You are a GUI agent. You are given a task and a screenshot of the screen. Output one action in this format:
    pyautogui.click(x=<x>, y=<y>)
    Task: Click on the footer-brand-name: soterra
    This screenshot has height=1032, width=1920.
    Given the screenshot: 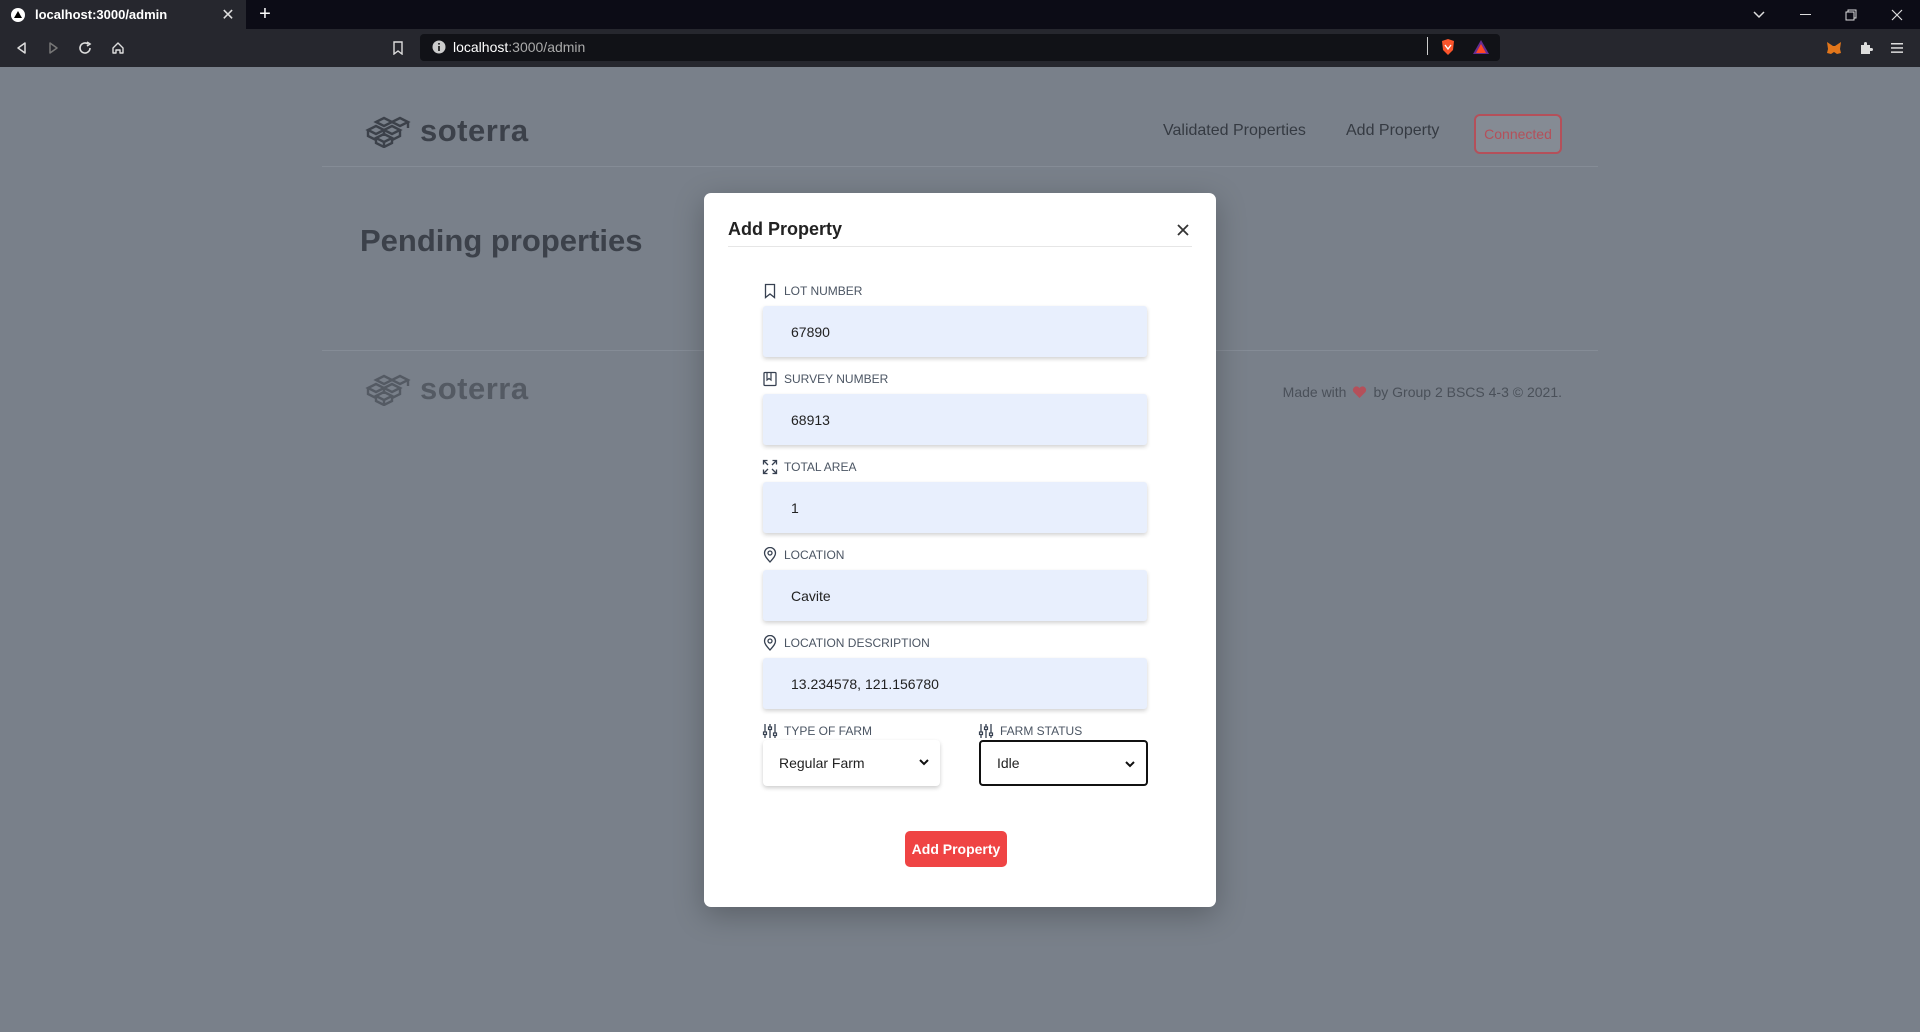 What is the action you would take?
    pyautogui.click(x=474, y=388)
    